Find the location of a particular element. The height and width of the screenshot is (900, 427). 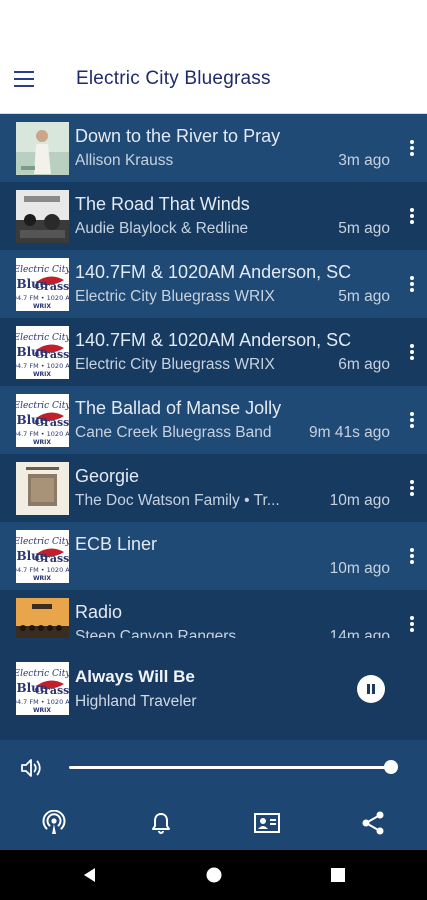

volume-slider-knob is located at coordinates (391, 767).